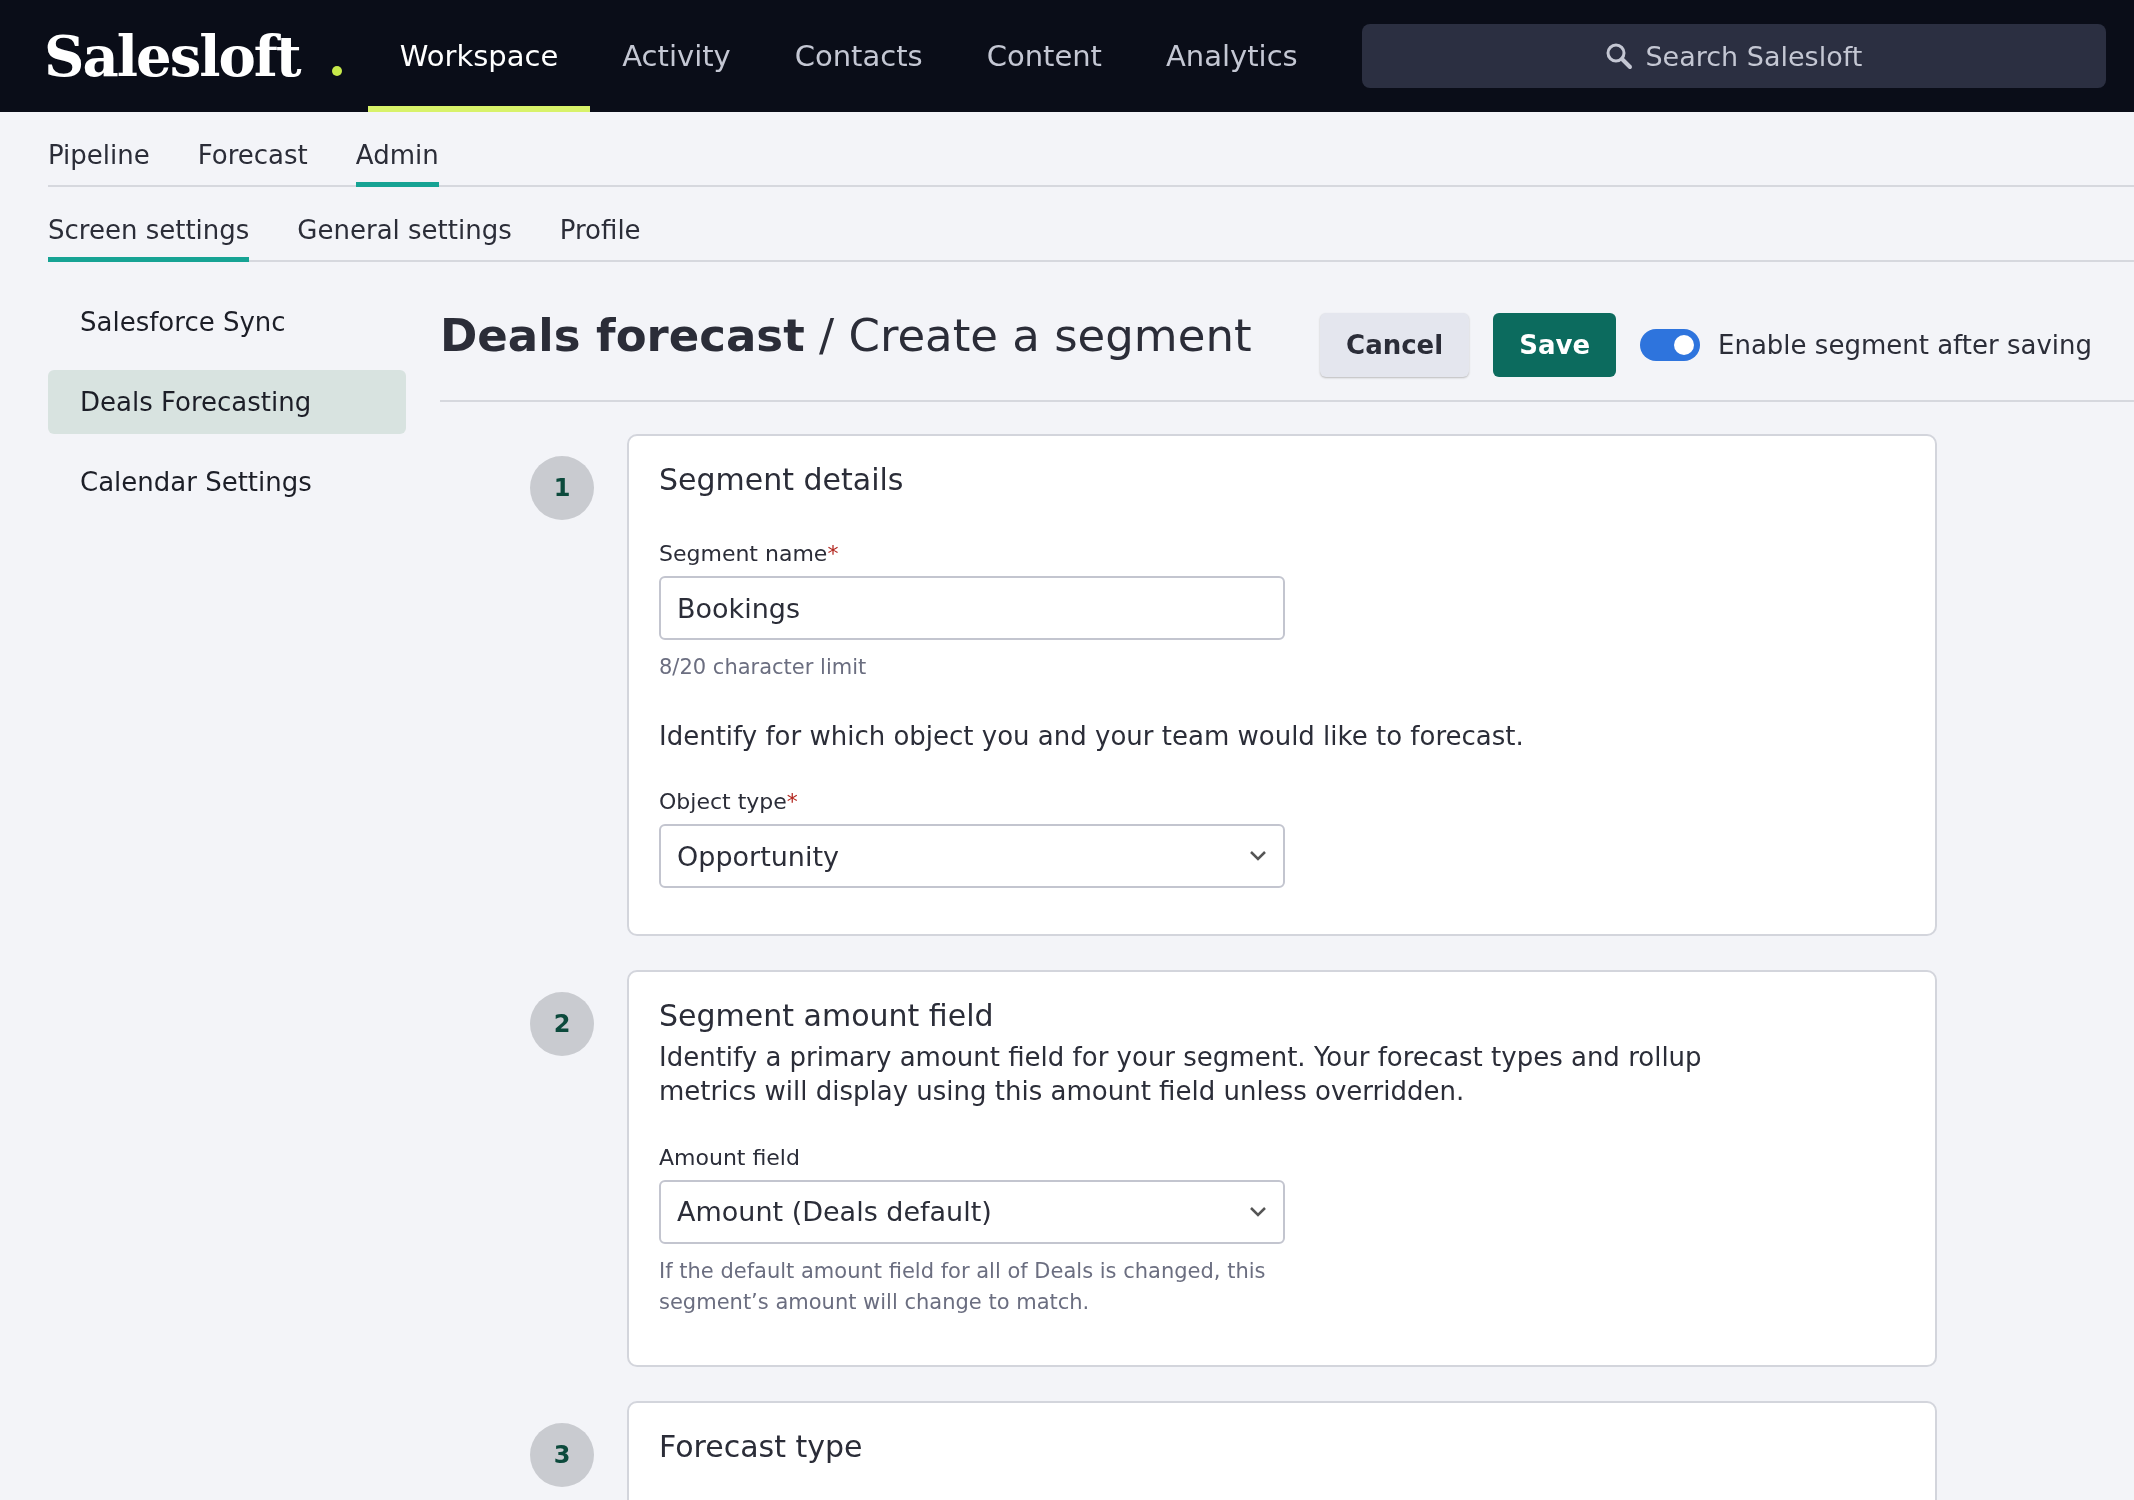  Describe the element at coordinates (600, 224) in the screenshot. I see `tab: Profile` at that location.